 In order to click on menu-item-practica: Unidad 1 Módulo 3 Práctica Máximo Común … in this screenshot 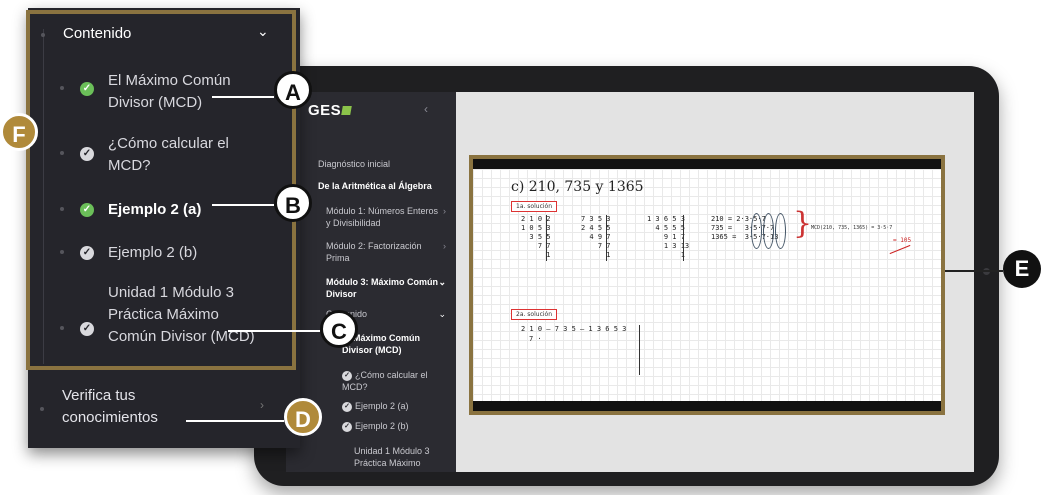, I will do `click(183, 315)`.